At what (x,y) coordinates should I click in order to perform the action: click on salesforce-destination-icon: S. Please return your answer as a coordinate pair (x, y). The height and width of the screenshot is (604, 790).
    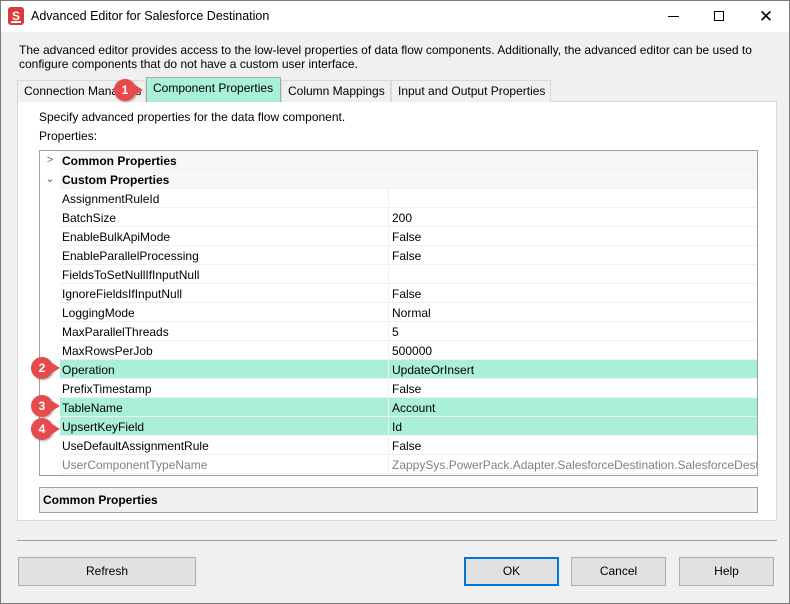
    Looking at the image, I should click on (16, 16).